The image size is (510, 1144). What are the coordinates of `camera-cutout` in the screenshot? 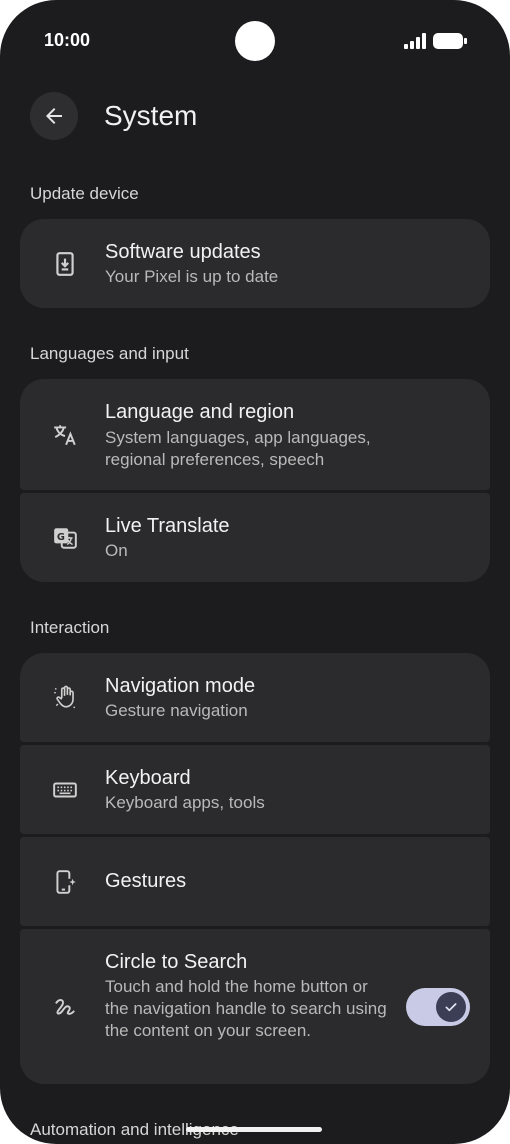 It's located at (255, 41).